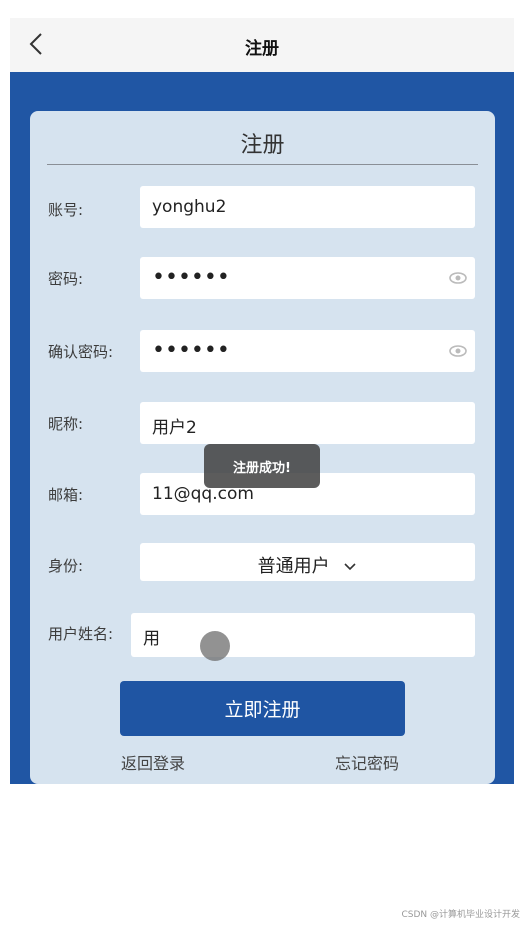  What do you see at coordinates (81, 352) in the screenshot?
I see `confirm-password-label: 确认密码:` at bounding box center [81, 352].